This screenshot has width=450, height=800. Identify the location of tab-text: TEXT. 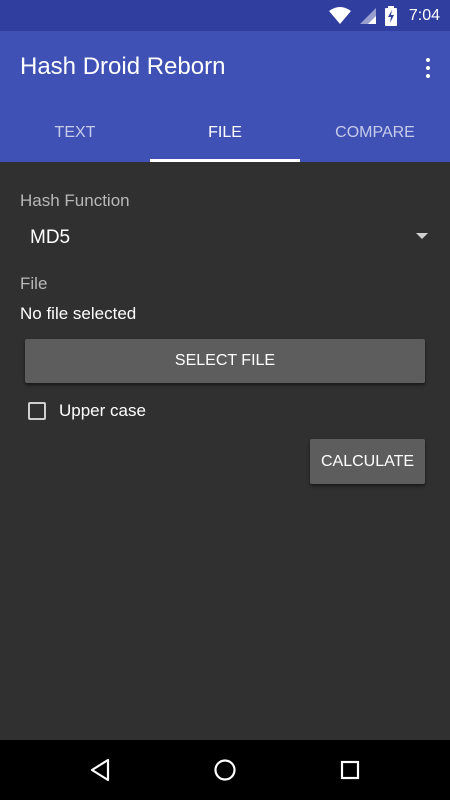
(75, 133).